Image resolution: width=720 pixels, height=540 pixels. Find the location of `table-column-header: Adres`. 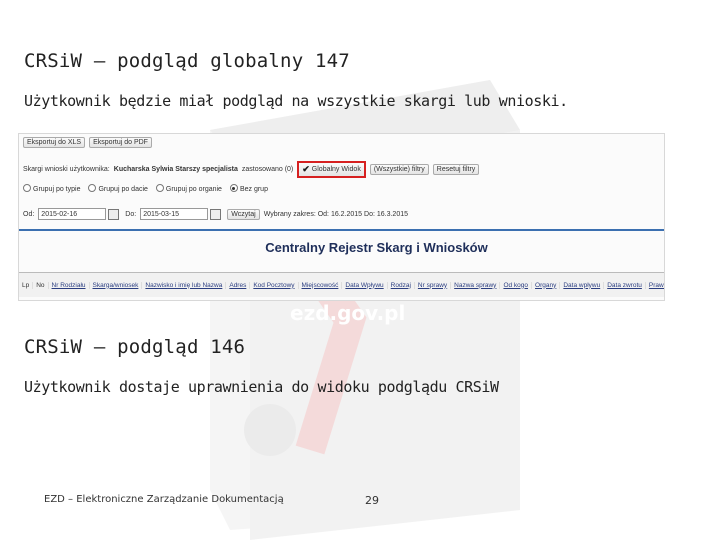

table-column-header: Adres is located at coordinates (238, 285).